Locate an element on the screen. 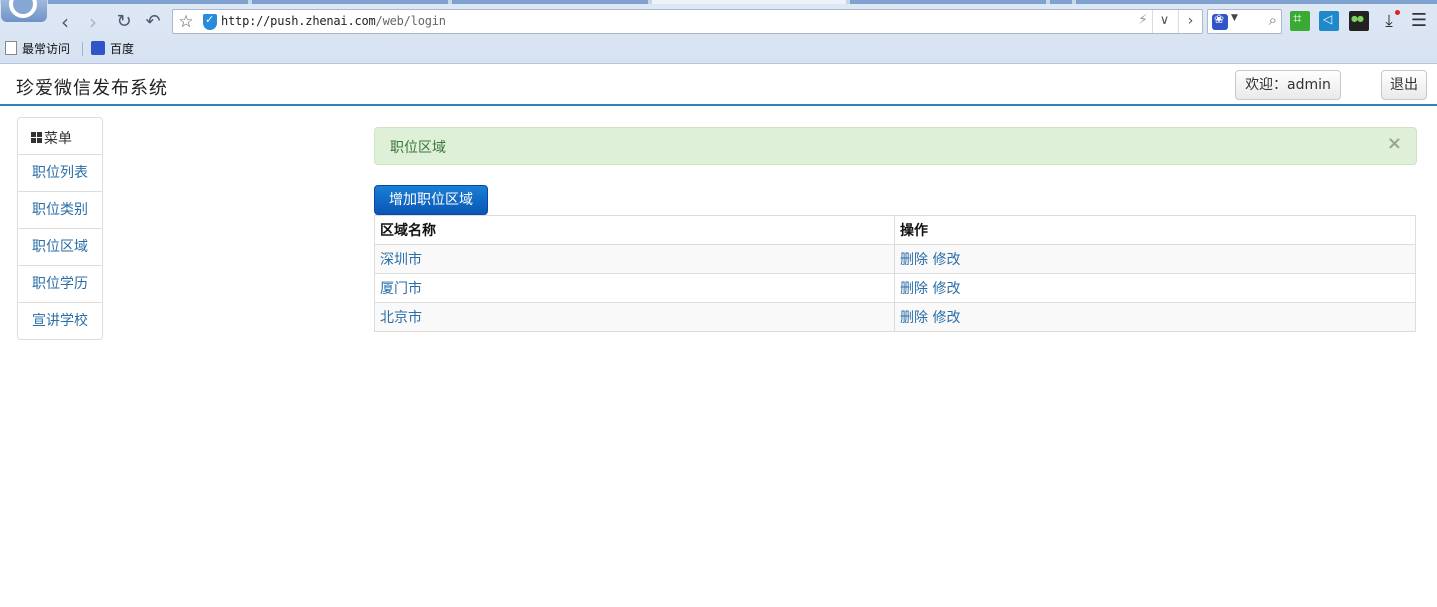 The image size is (1437, 607). table-row: 厦门市 删除 修改 is located at coordinates (895, 288).